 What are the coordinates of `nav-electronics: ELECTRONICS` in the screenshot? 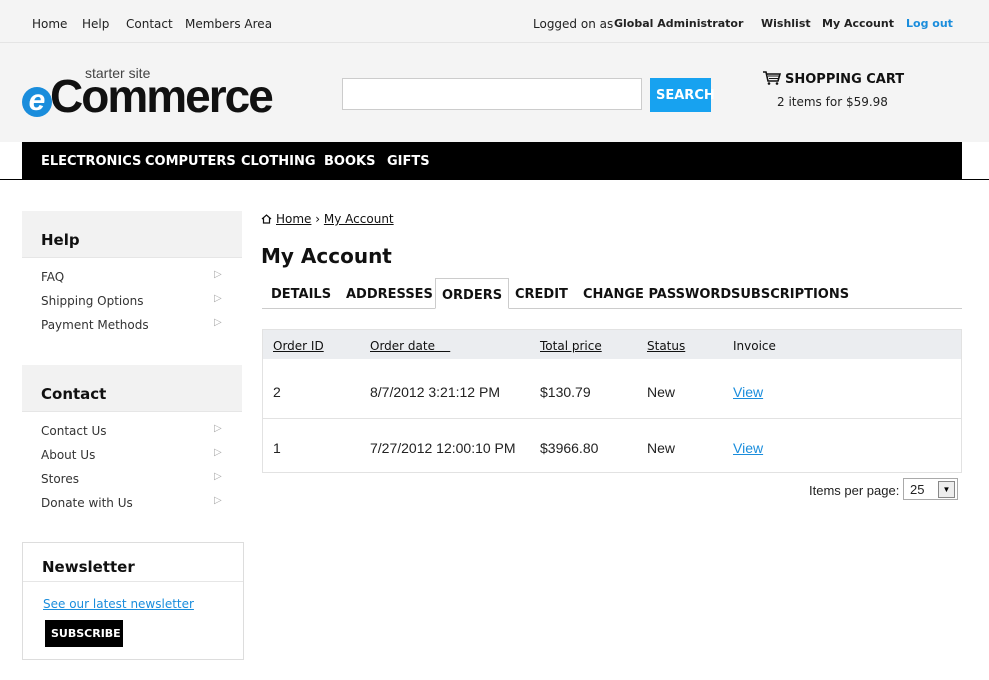 It's located at (91, 161).